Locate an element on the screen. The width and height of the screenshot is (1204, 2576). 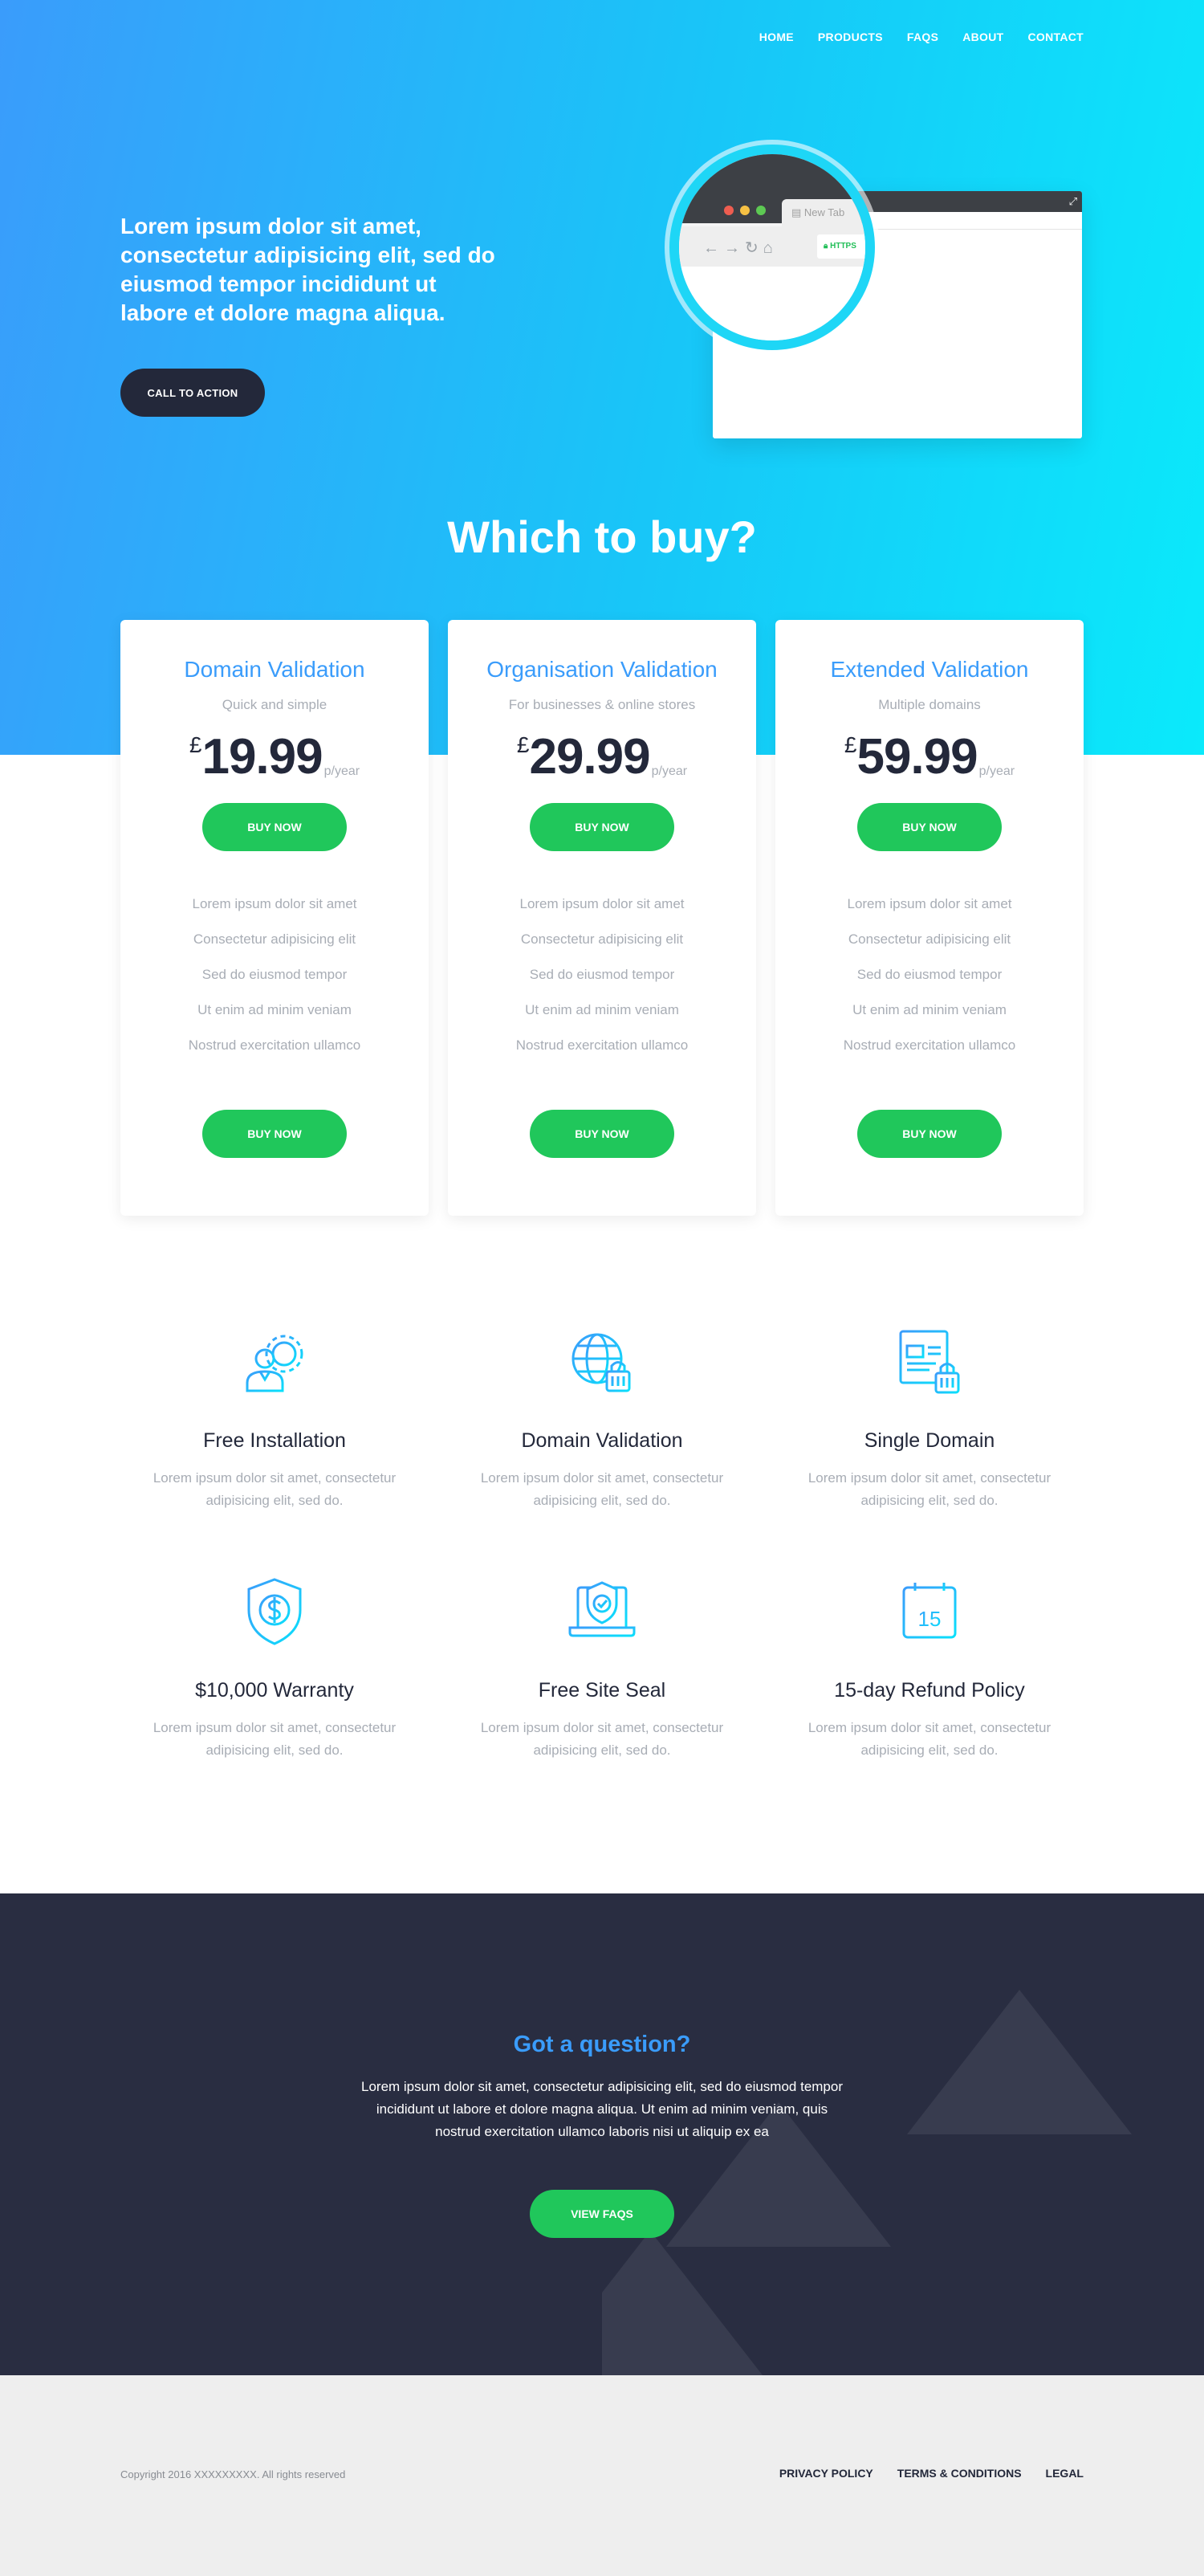
browser-tab-label: New Tab is located at coordinates (824, 212).